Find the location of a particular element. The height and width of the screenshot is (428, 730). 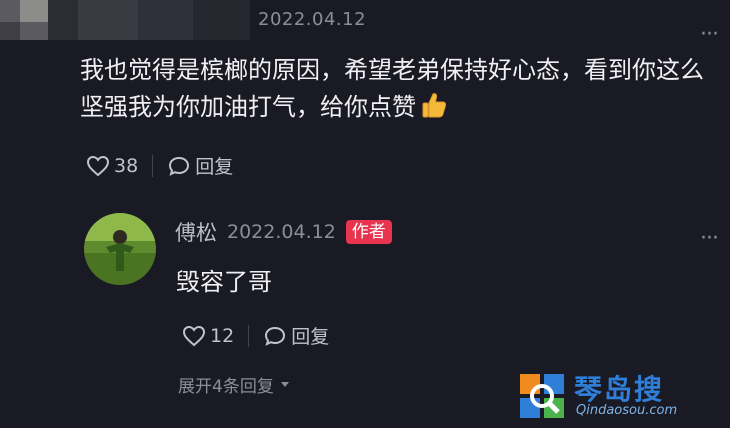

author-name: 傅松 is located at coordinates (196, 232).